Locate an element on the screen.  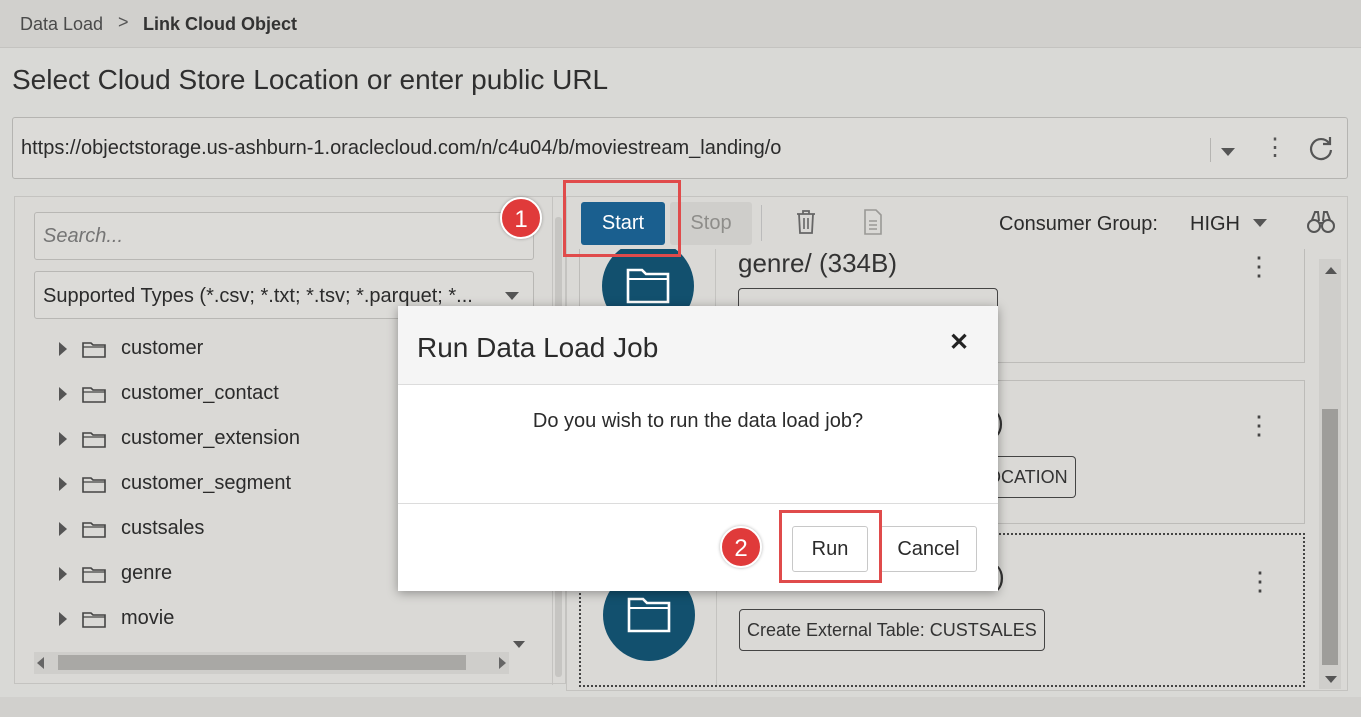
refresh-icon is located at coordinates (1321, 148).